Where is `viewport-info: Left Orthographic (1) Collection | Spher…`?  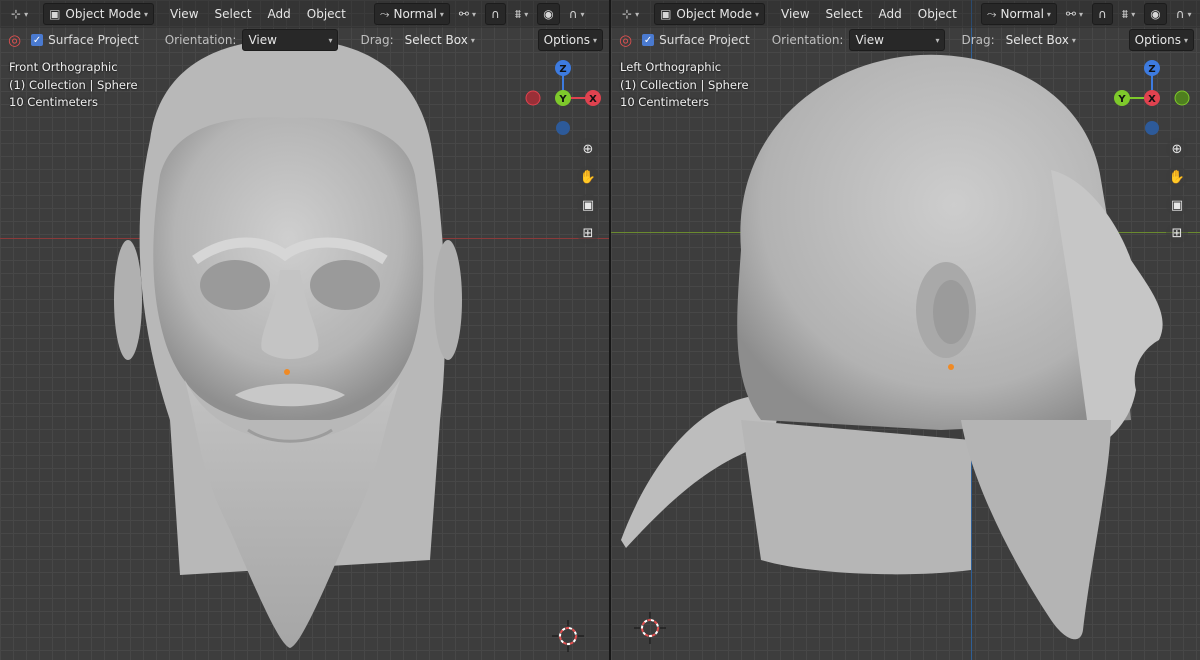 viewport-info: Left Orthographic (1) Collection | Spher… is located at coordinates (684, 85).